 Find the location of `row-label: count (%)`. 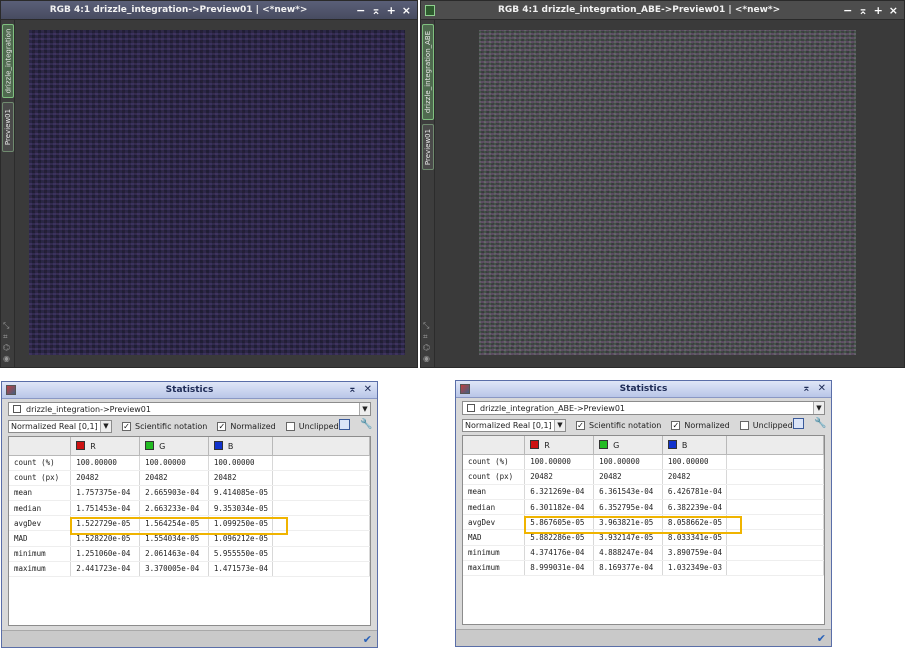

row-label: count (%) is located at coordinates (40, 463).